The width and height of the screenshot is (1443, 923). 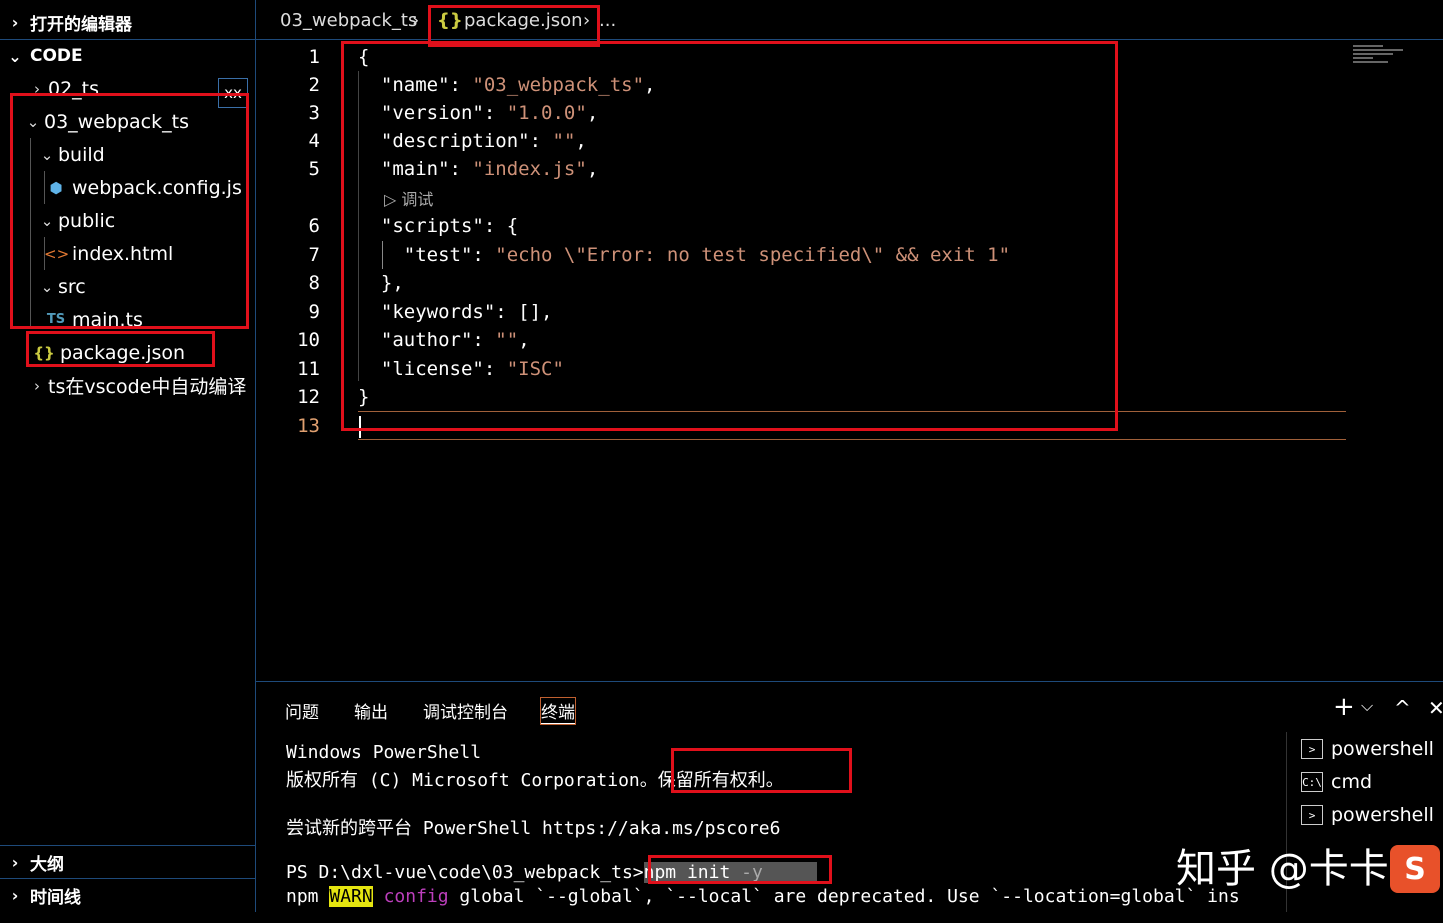 What do you see at coordinates (302, 710) in the screenshot?
I see `tab-problems: 问题` at bounding box center [302, 710].